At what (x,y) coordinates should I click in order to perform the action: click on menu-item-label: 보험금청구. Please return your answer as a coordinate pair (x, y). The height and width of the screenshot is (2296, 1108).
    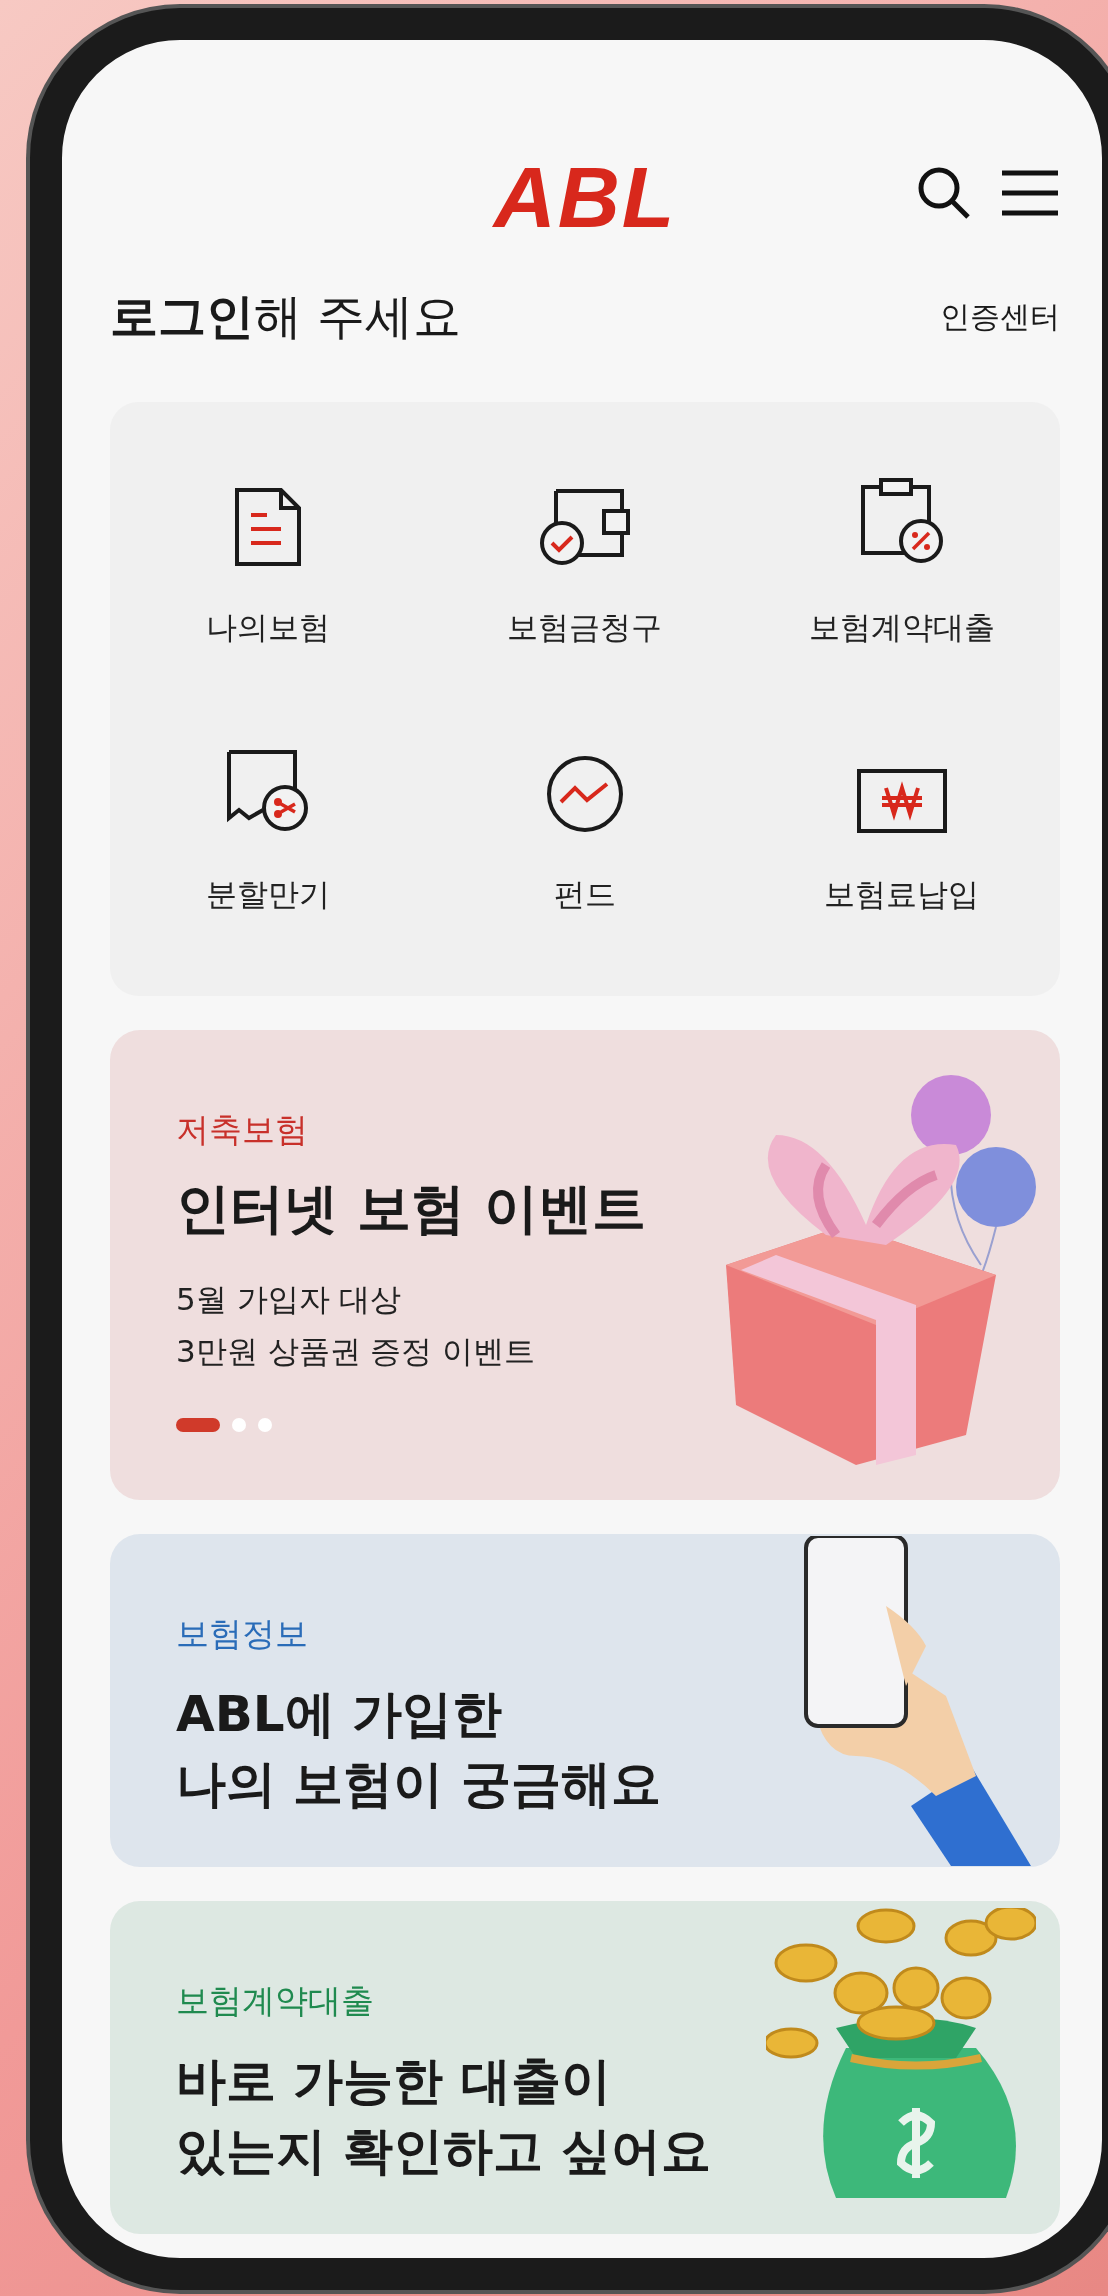
    Looking at the image, I should click on (585, 628).